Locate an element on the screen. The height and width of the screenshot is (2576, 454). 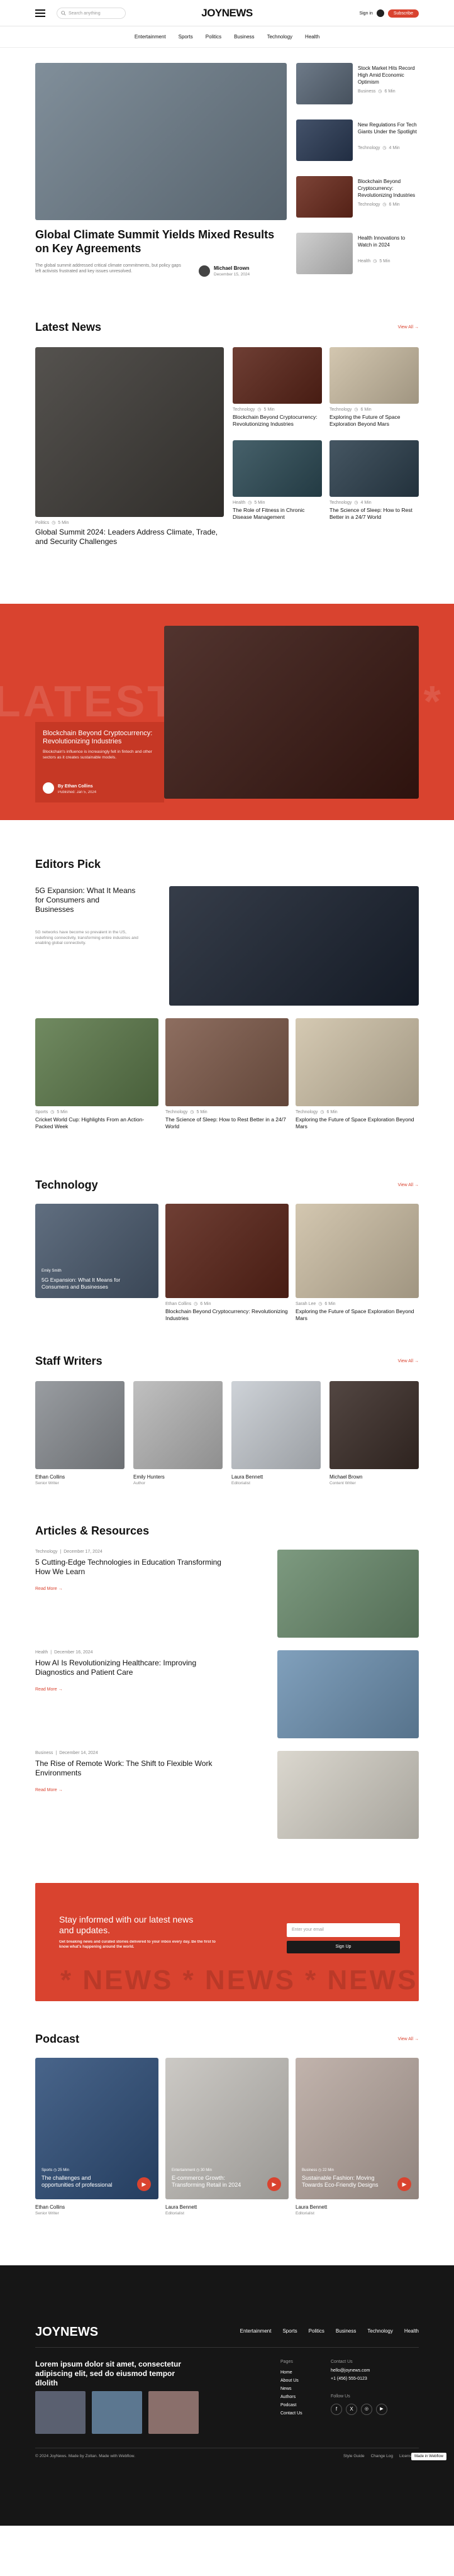
section-title: Articles & Resources is located at coordinates (92, 1530).